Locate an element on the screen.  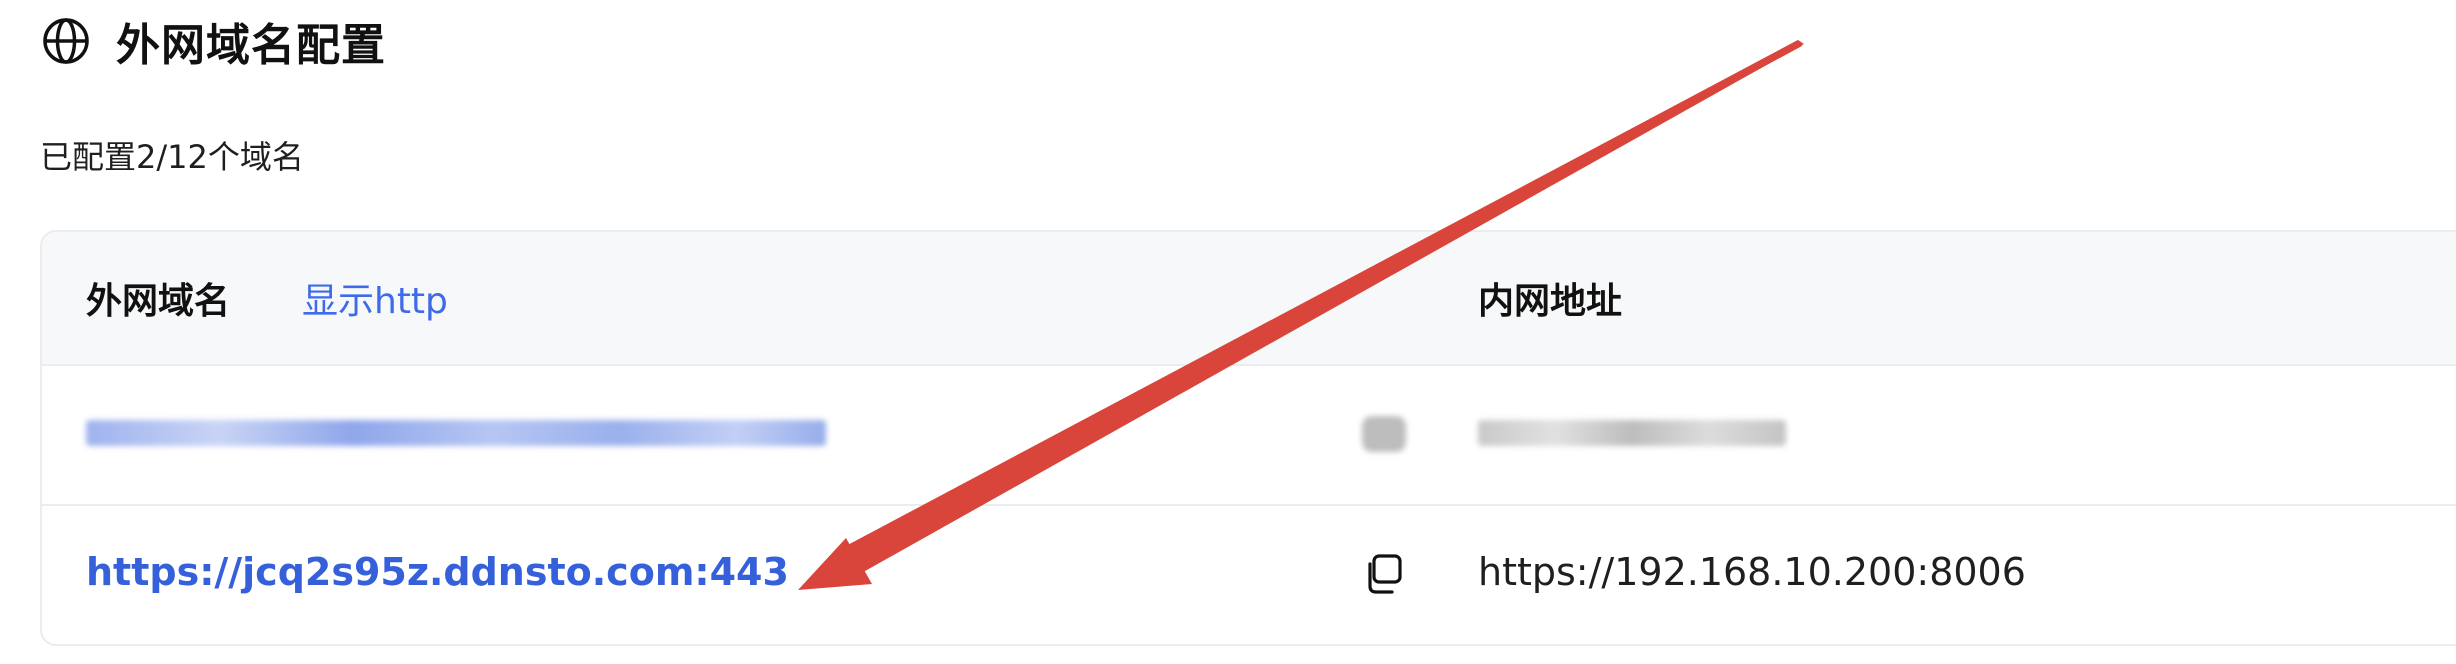
section-header: 外网域名配置 is located at coordinates (213, 41).